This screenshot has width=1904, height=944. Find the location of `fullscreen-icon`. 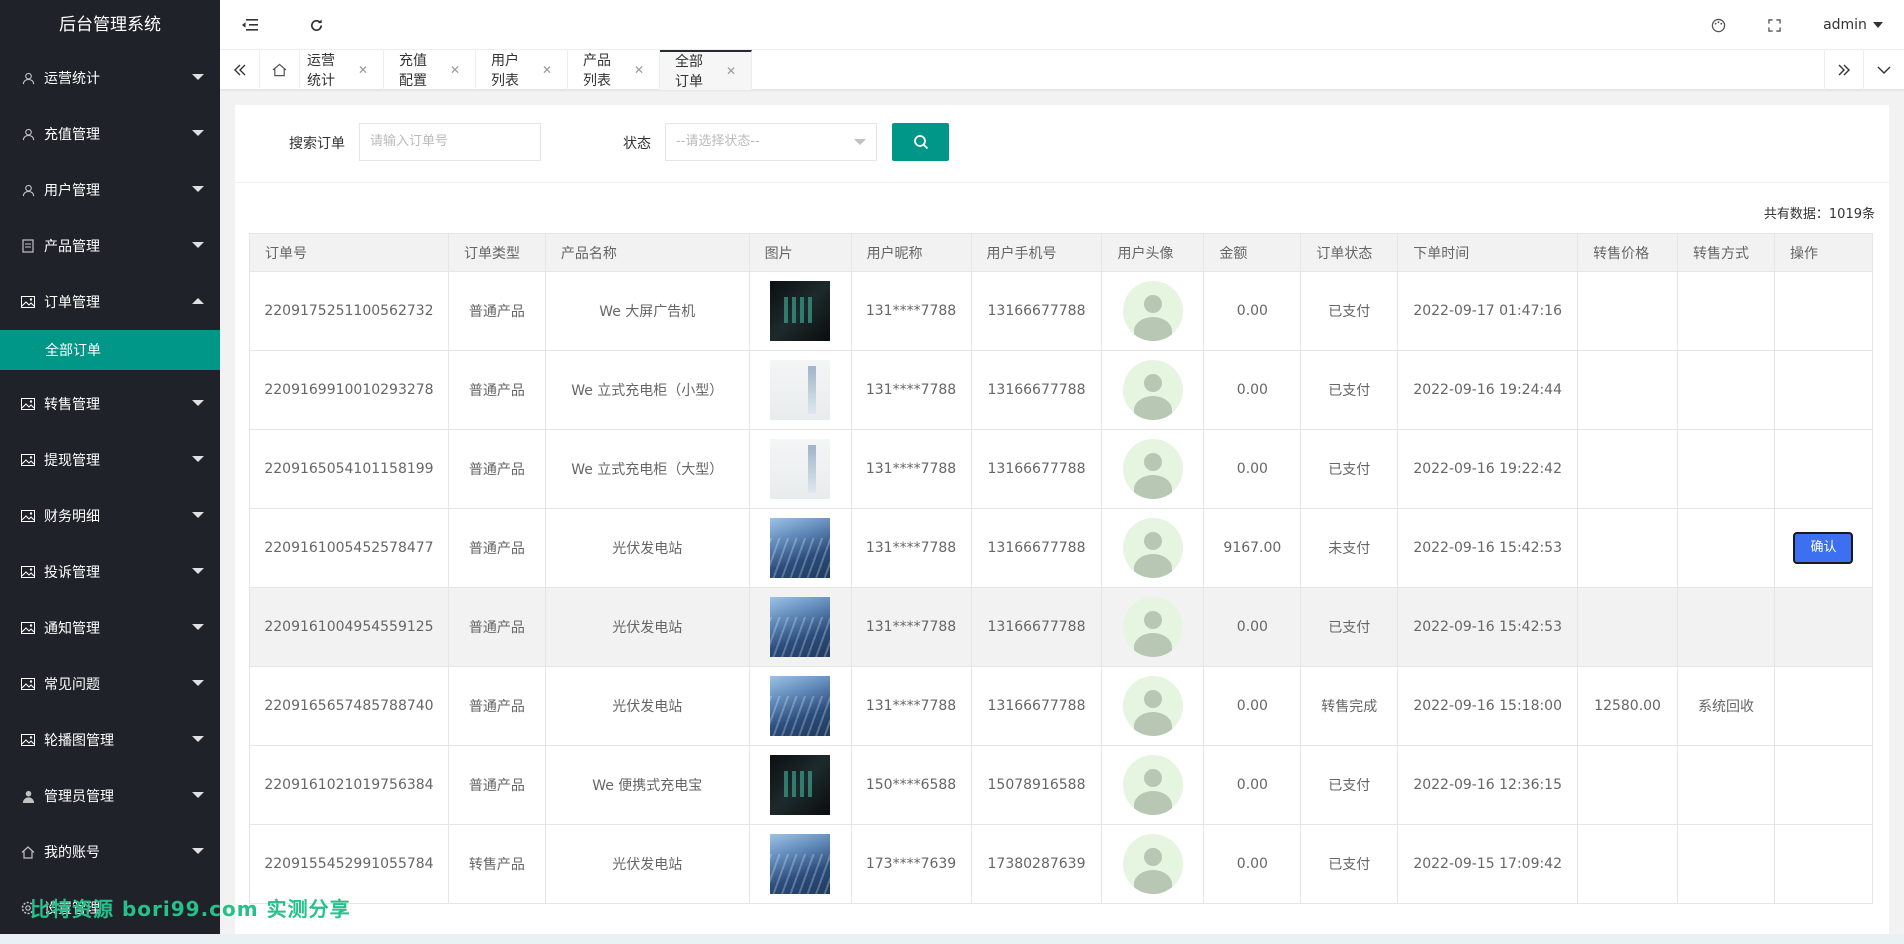

fullscreen-icon is located at coordinates (1774, 25).